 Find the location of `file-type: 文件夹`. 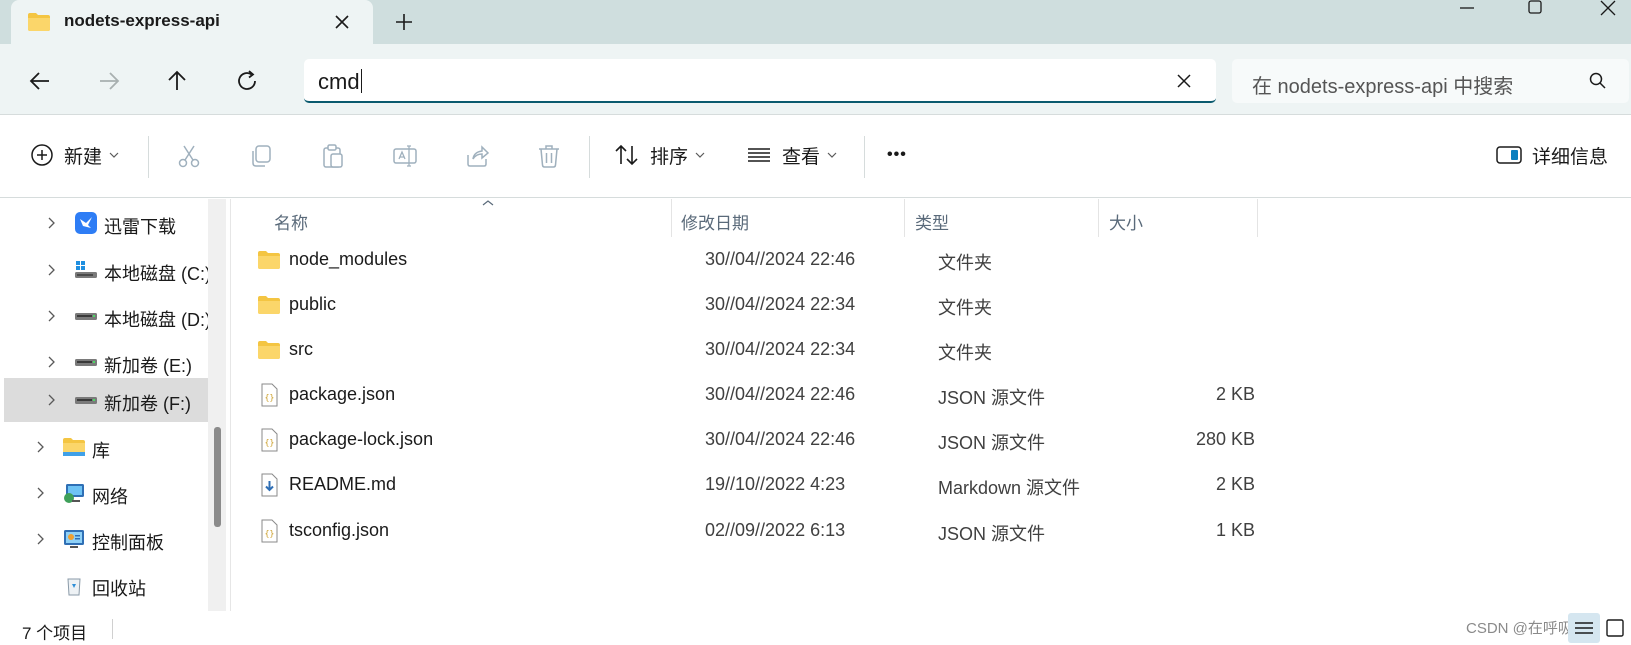

file-type: 文件夹 is located at coordinates (965, 263).